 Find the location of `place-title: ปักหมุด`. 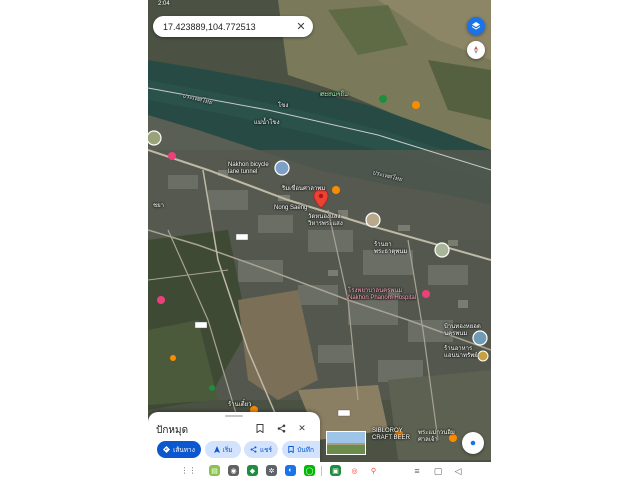

place-title: ปักหมุด is located at coordinates (172, 430).